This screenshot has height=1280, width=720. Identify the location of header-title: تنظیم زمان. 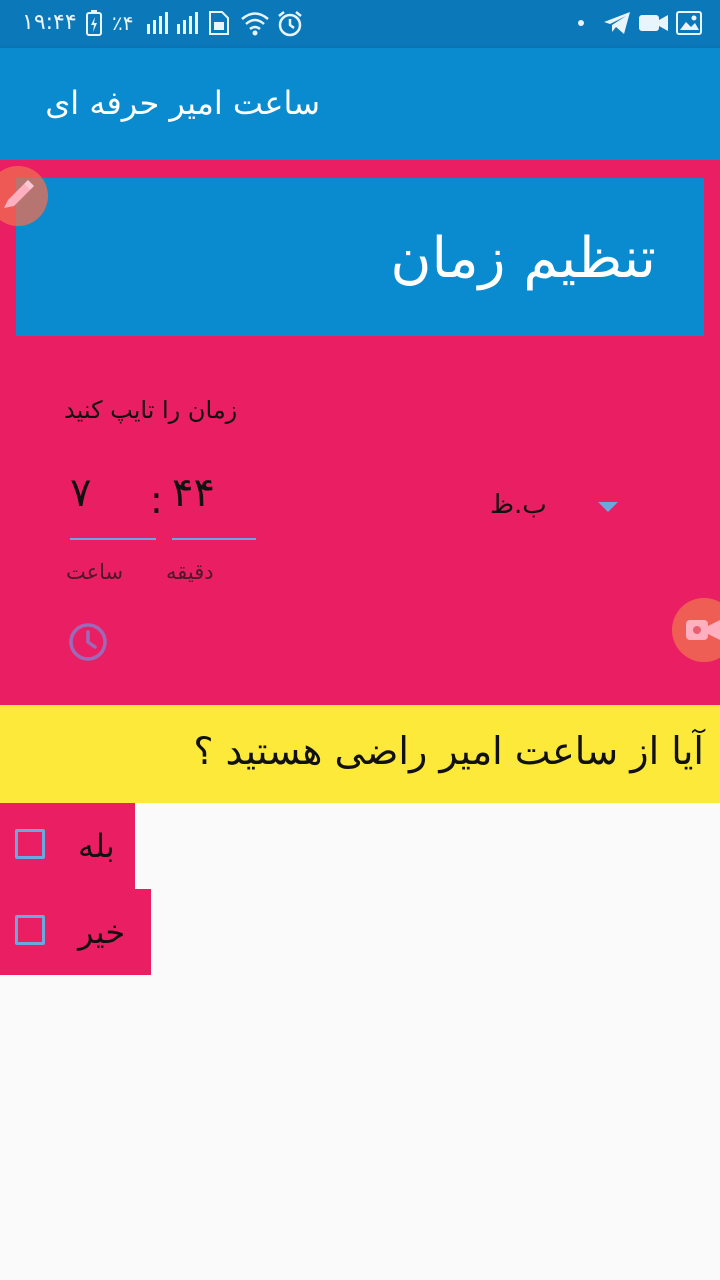
(523, 258).